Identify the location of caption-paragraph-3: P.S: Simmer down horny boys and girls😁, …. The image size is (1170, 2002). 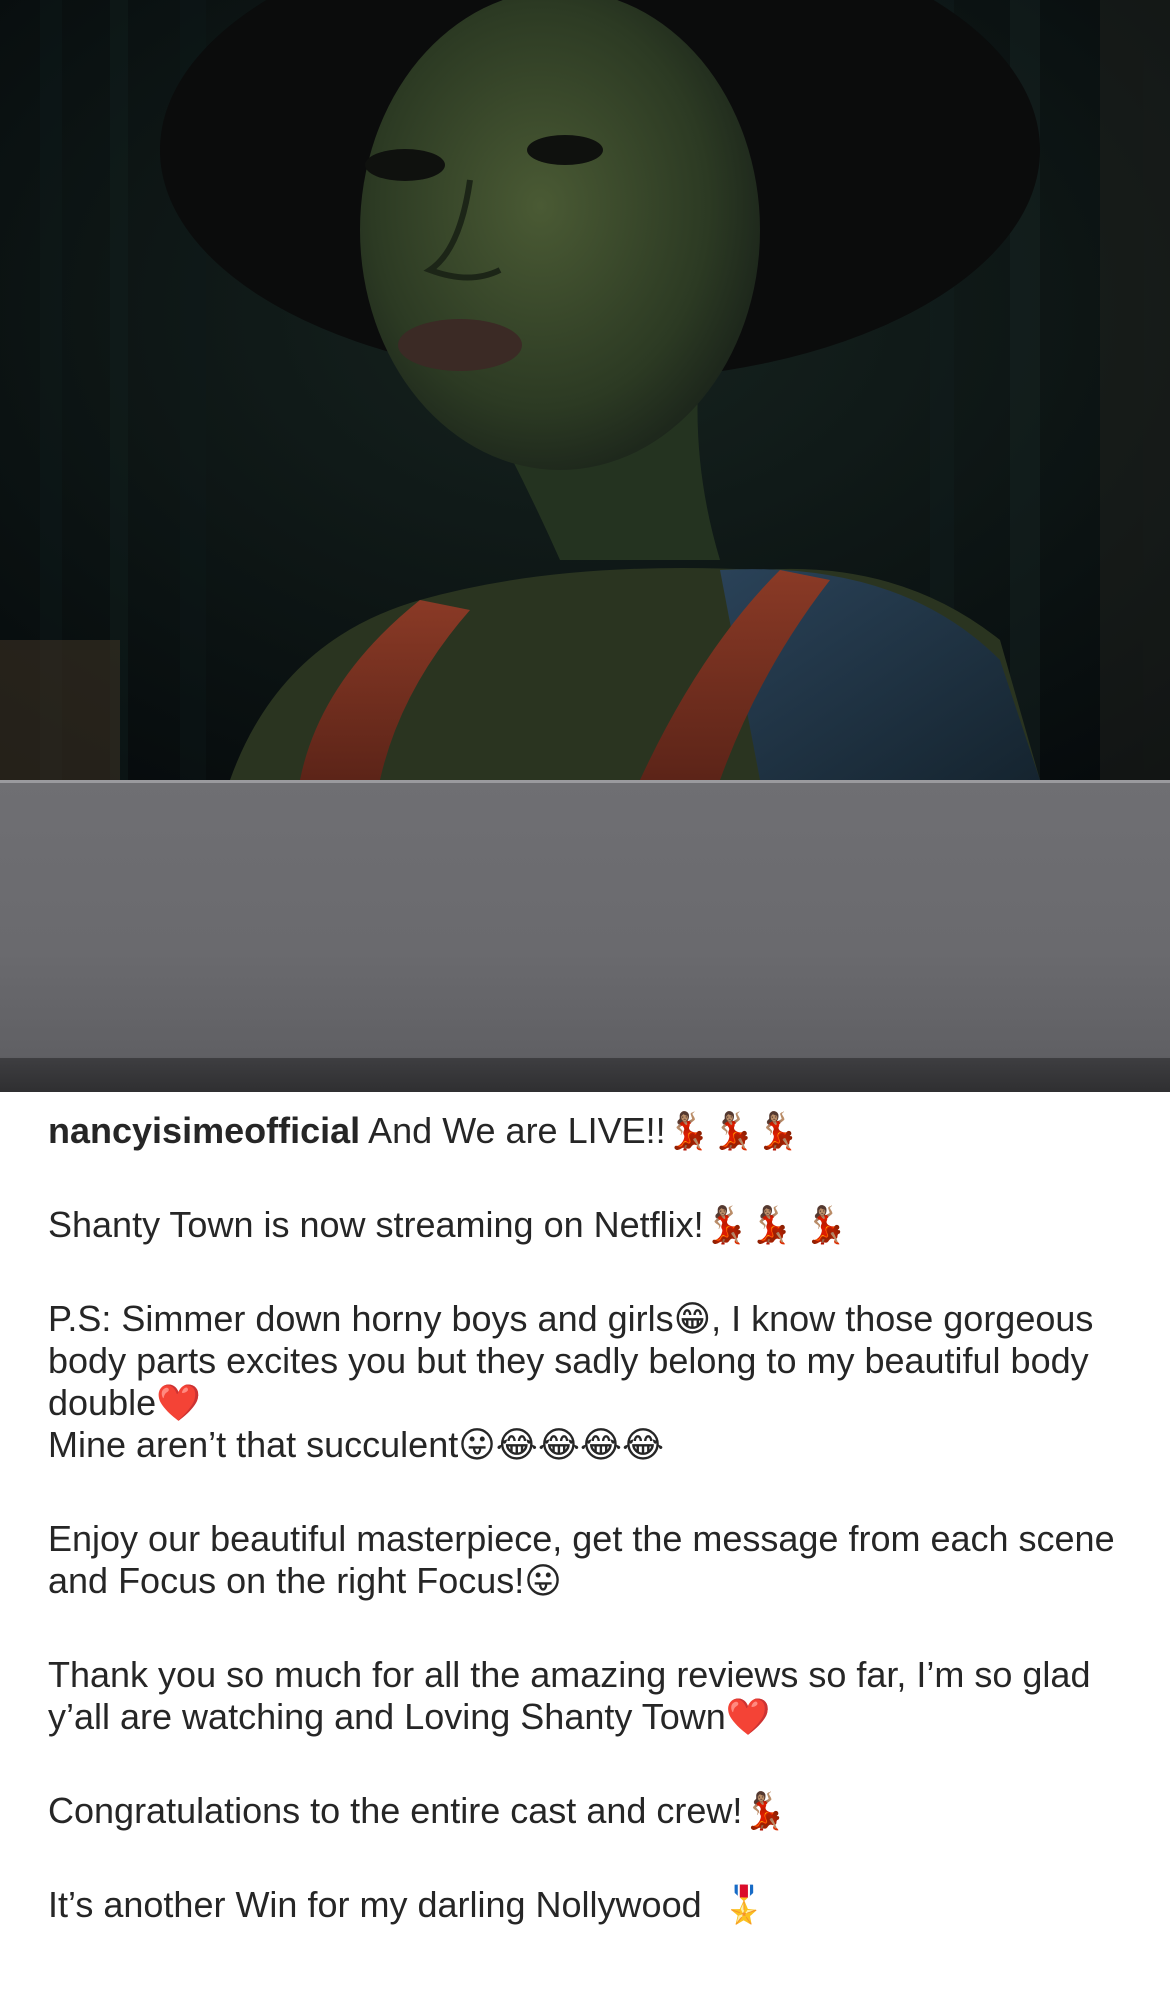
(571, 1381).